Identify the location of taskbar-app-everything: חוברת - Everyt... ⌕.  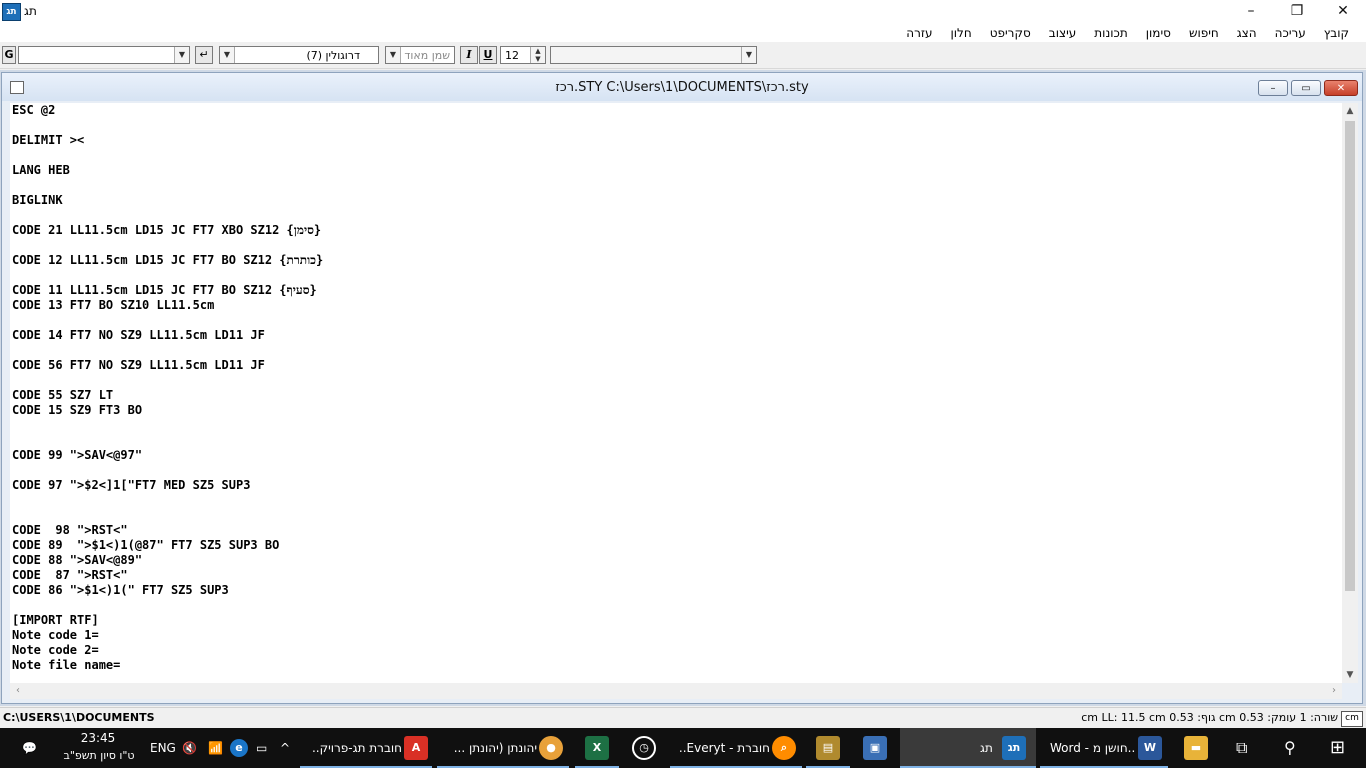
(736, 748).